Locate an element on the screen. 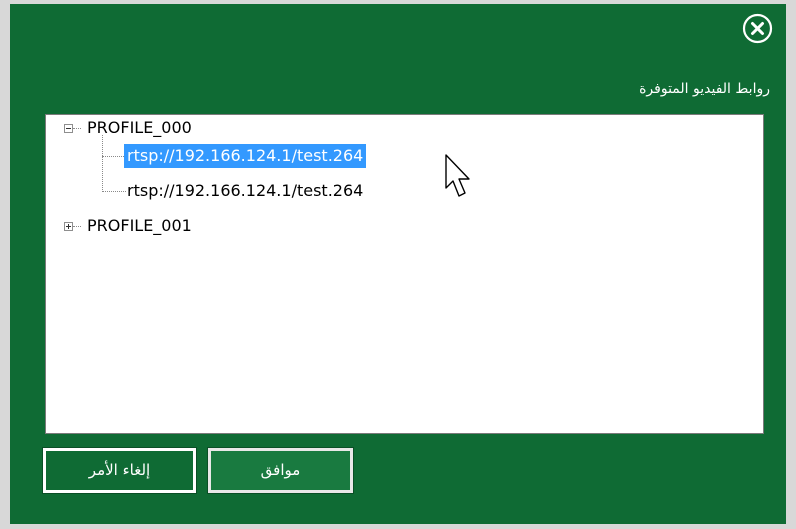  ok-button: موافق is located at coordinates (280, 470).